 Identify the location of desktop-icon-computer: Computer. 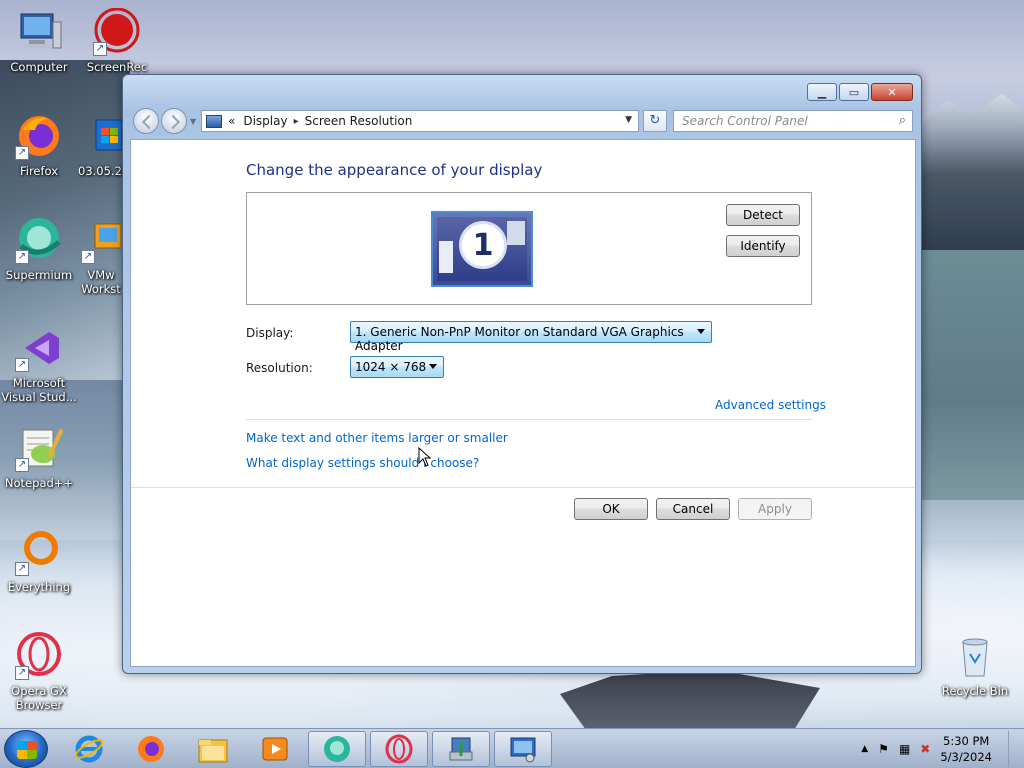
(39, 41).